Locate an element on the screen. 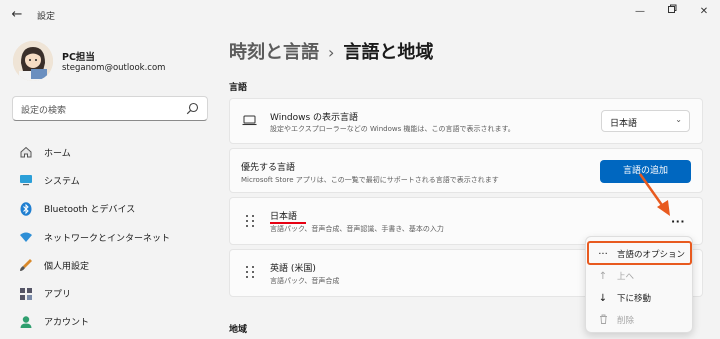  annotation-highlight-box is located at coordinates (639, 253).